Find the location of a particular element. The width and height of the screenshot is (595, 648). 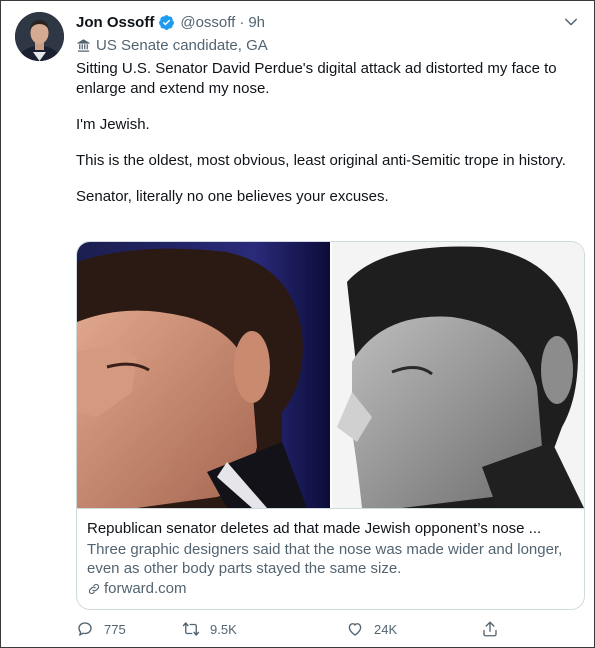

reply-count: 775 is located at coordinates (115, 629).